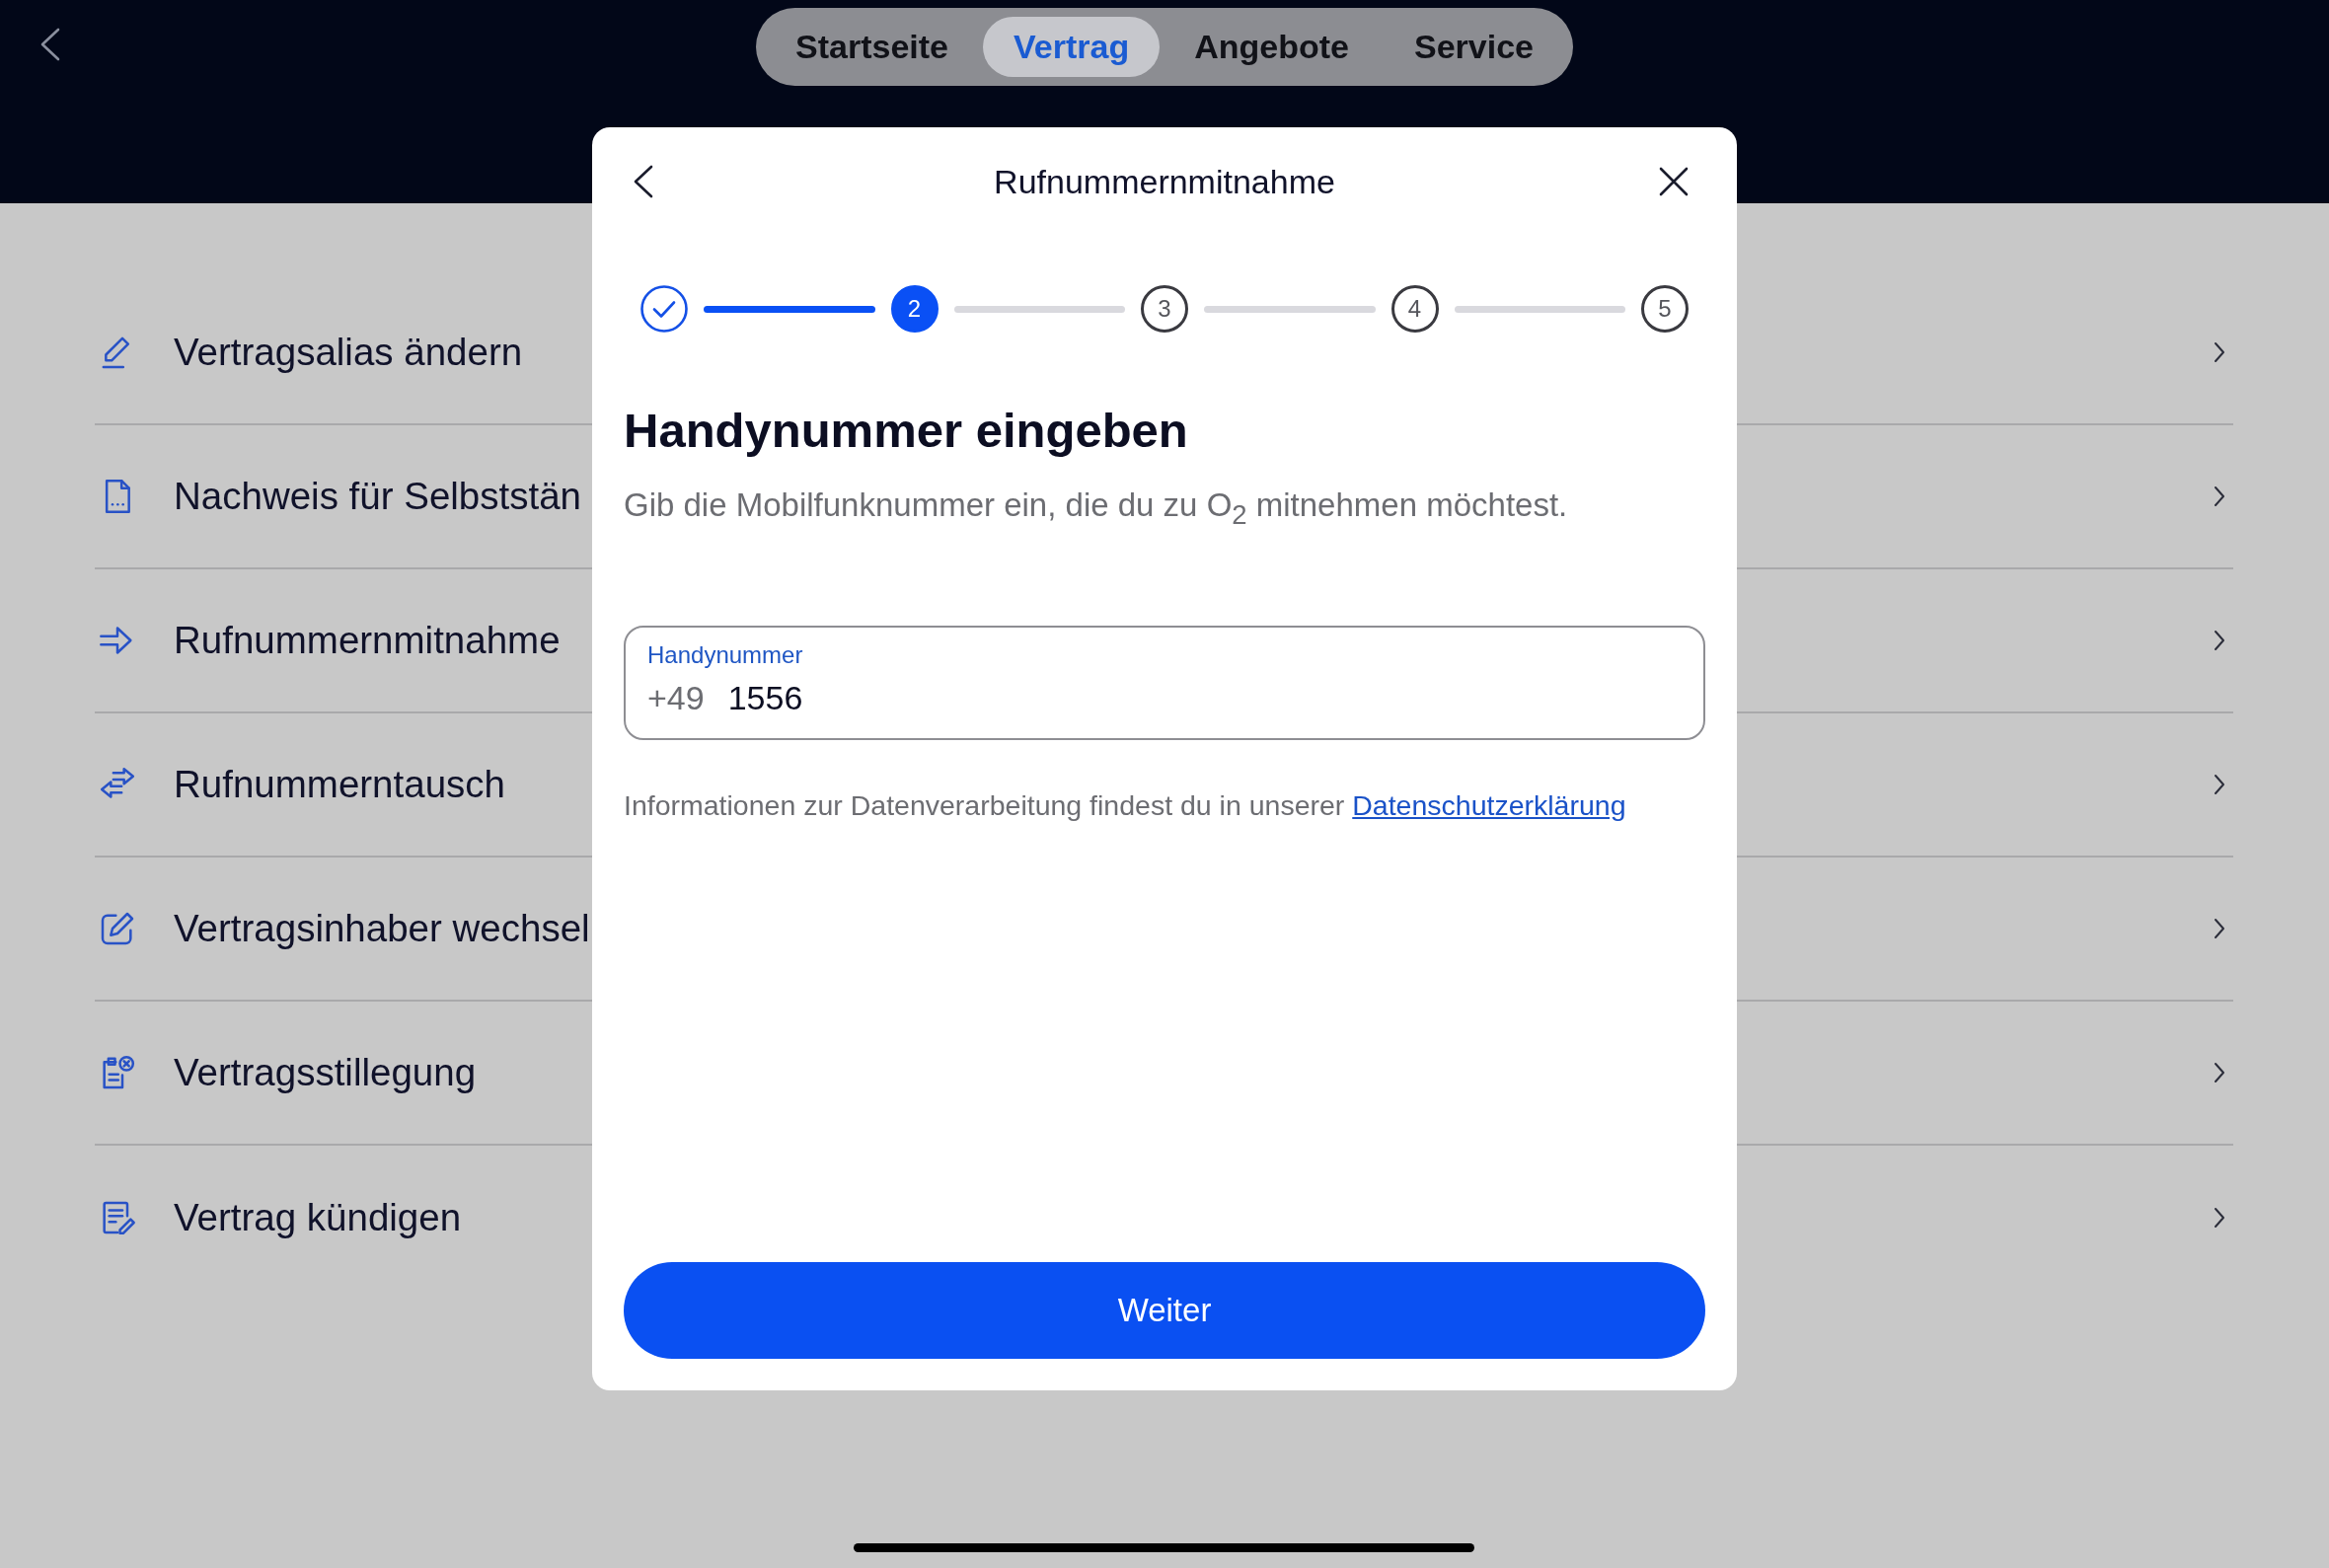  I want to click on phone-field: Handynummer +49 1556, so click(1164, 682).